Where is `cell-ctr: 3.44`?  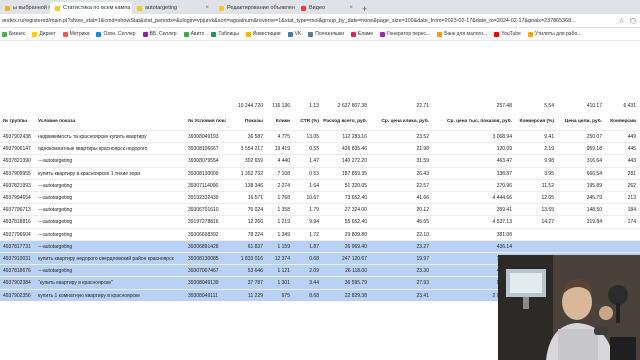
cell-ctr: 3.44 is located at coordinates (314, 283).